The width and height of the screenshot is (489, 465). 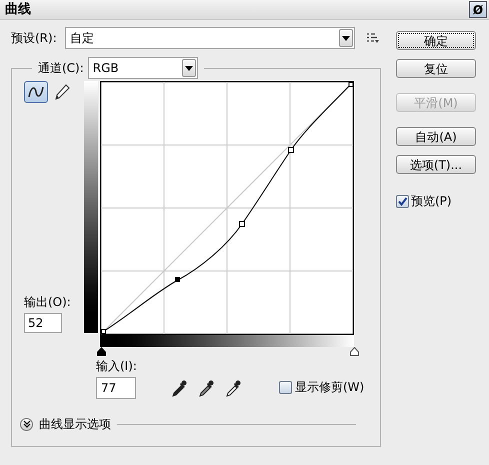 What do you see at coordinates (210, 38) in the screenshot?
I see `preset-dropdown: 自定` at bounding box center [210, 38].